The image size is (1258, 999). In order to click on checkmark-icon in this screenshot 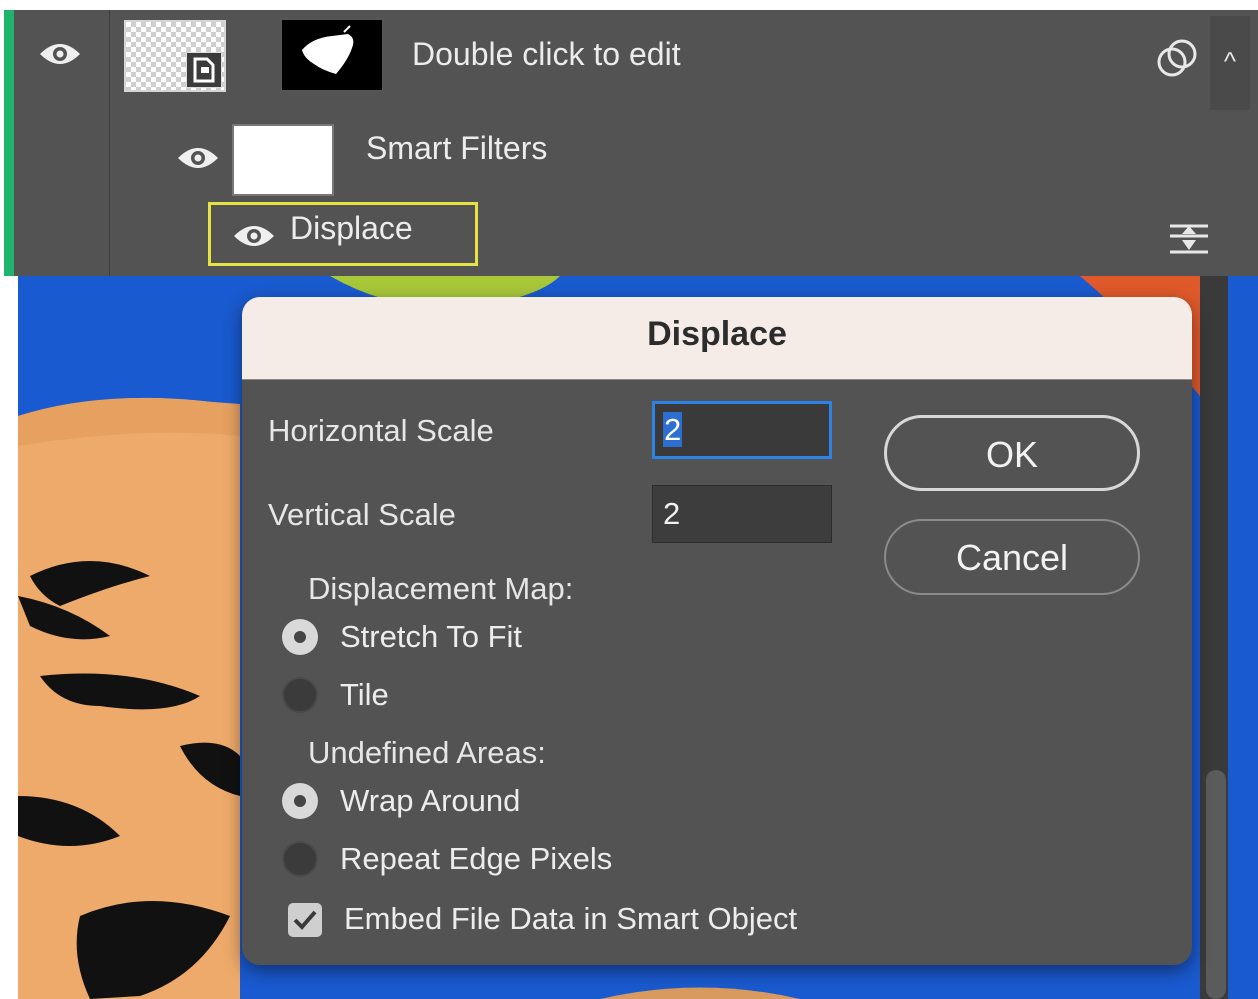, I will do `click(305, 920)`.